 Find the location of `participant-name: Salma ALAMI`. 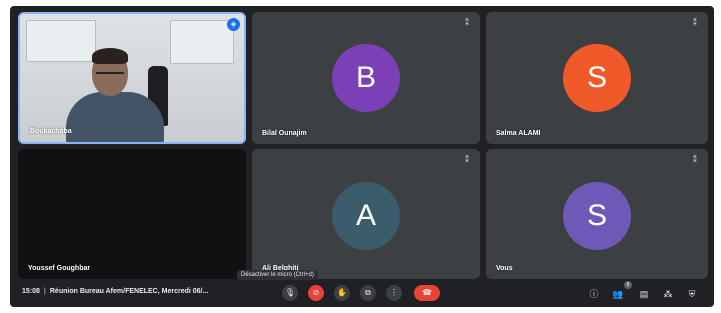

participant-name: Salma ALAMI is located at coordinates (518, 133).